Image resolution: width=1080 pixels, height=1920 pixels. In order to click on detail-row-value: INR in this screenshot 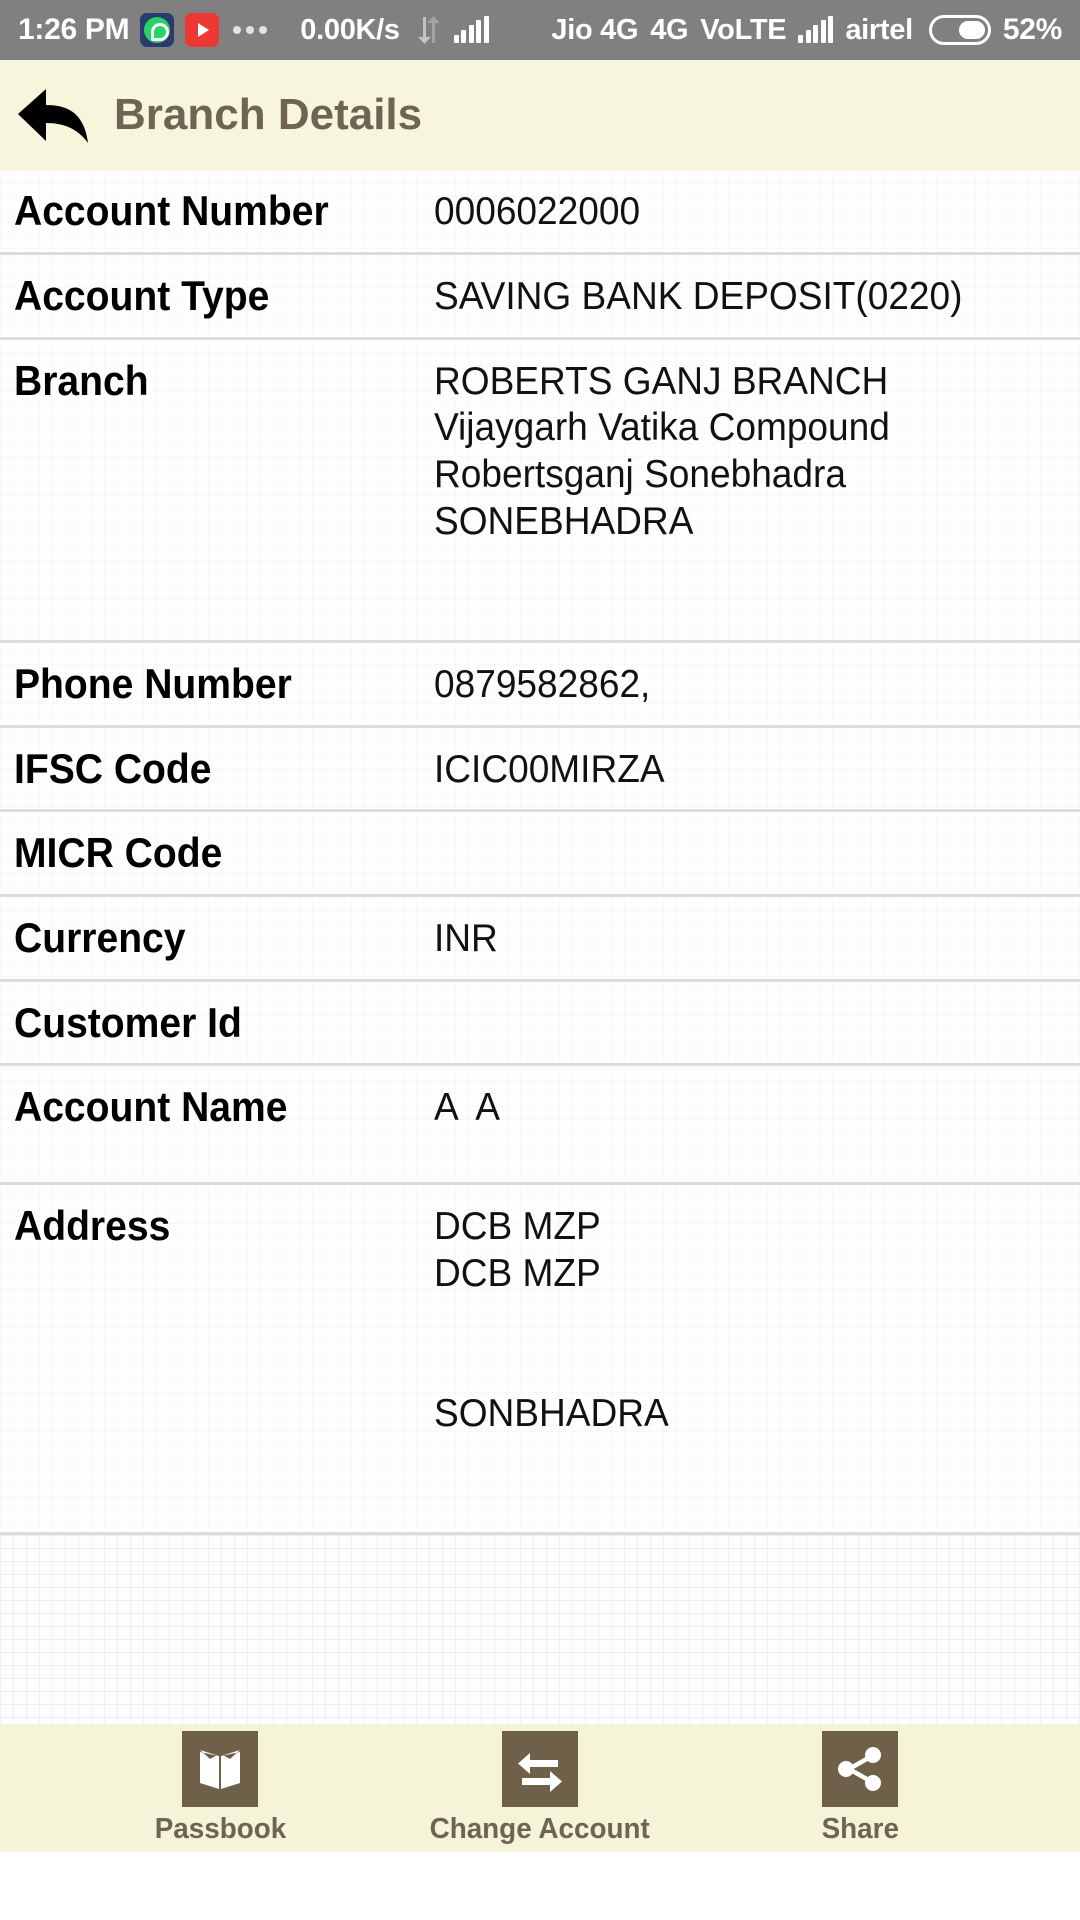, I will do `click(741, 938)`.